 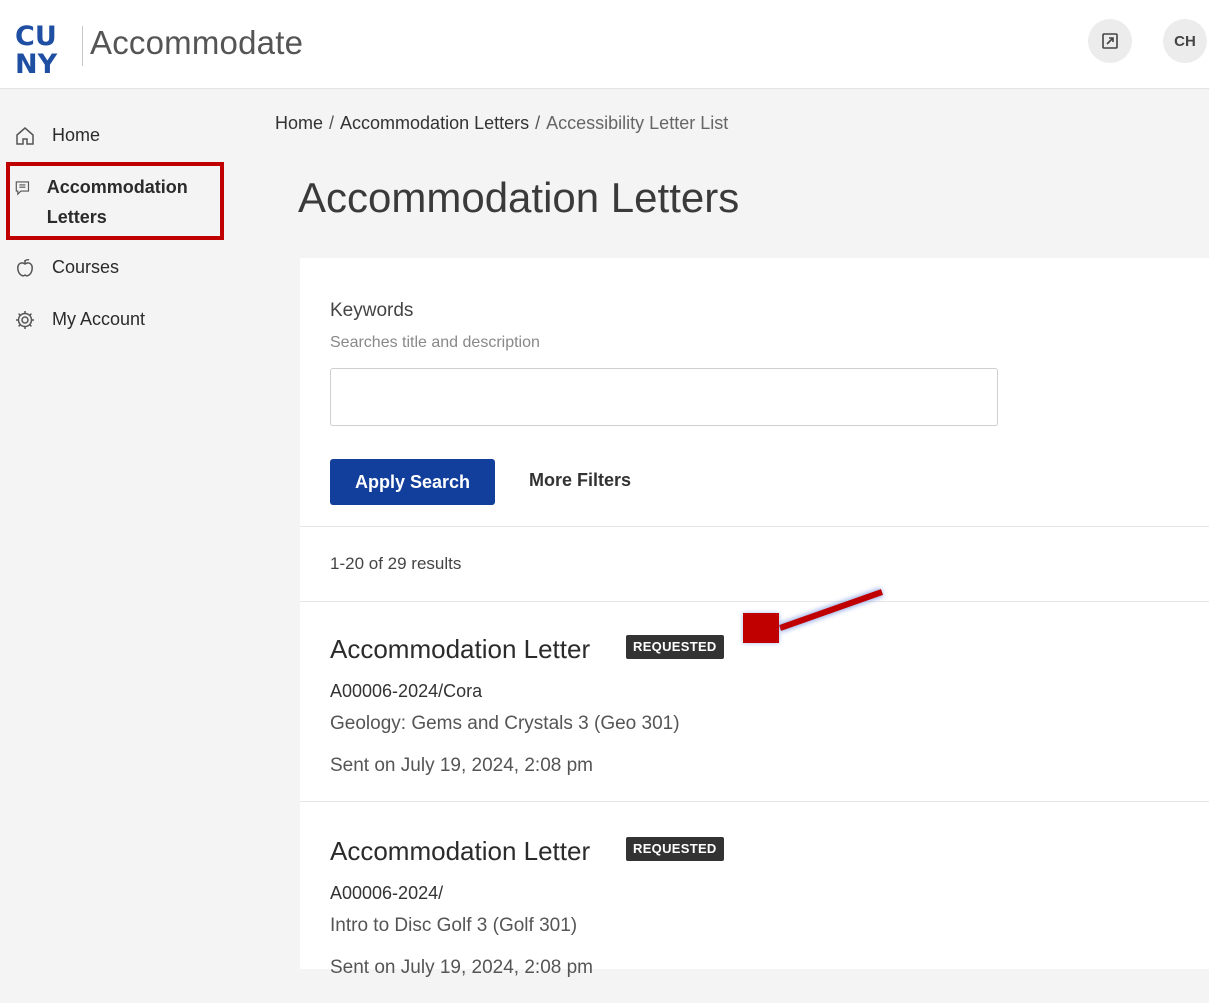 I want to click on svg-text: CU, so click(x=36, y=36).